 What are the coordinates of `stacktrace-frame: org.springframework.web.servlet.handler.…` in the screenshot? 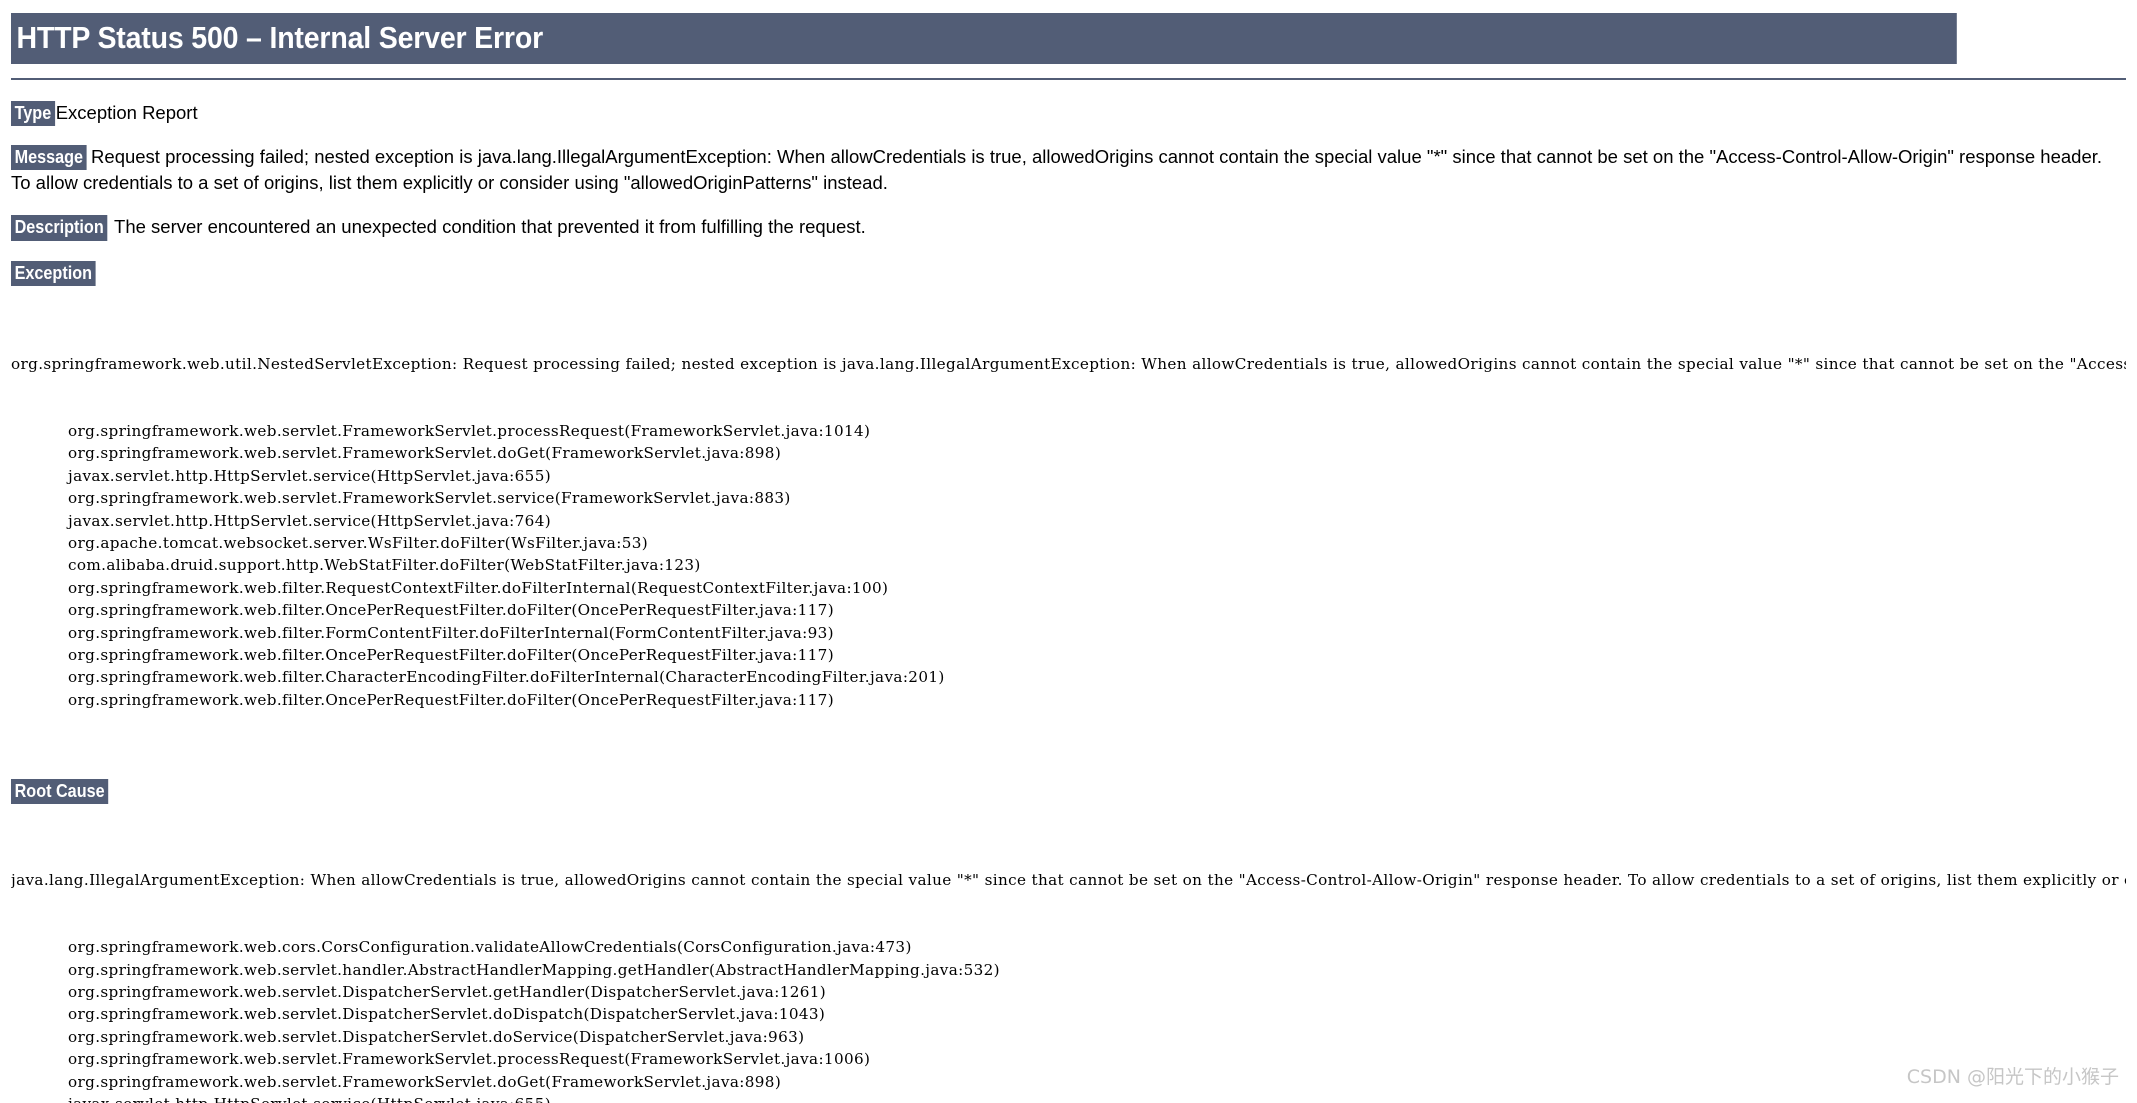 It's located at (534, 969).